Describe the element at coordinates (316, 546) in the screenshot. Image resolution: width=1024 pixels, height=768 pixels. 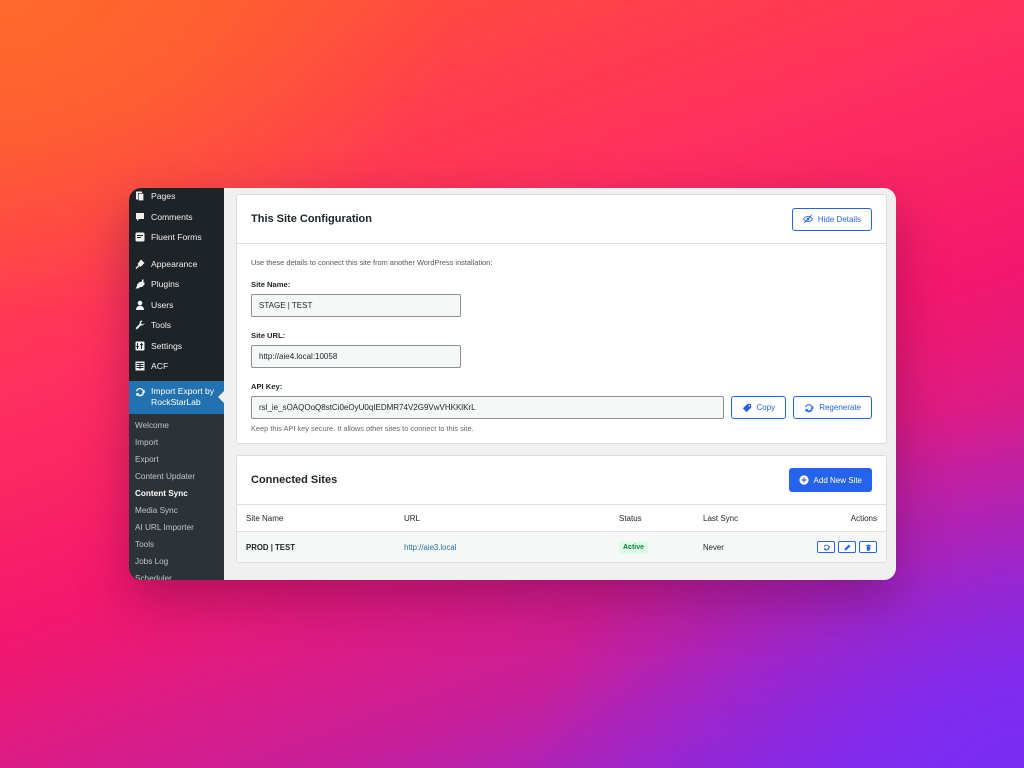
I see `site-name-cell: PROD | TEST` at that location.